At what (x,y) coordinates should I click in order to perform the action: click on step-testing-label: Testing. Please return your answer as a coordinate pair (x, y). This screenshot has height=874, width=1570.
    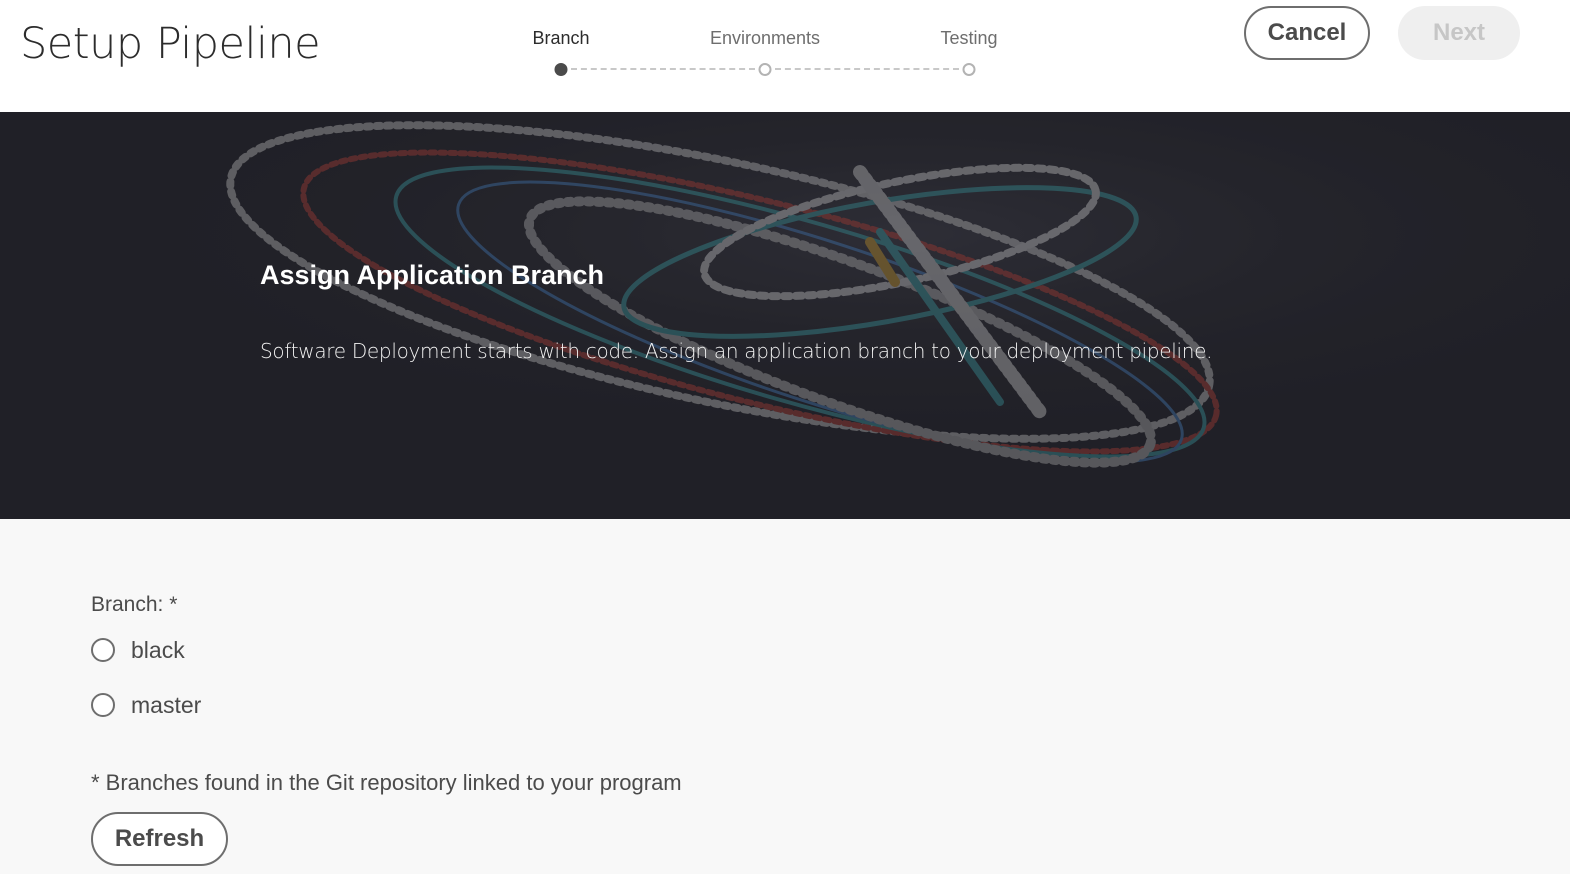
    Looking at the image, I should click on (968, 38).